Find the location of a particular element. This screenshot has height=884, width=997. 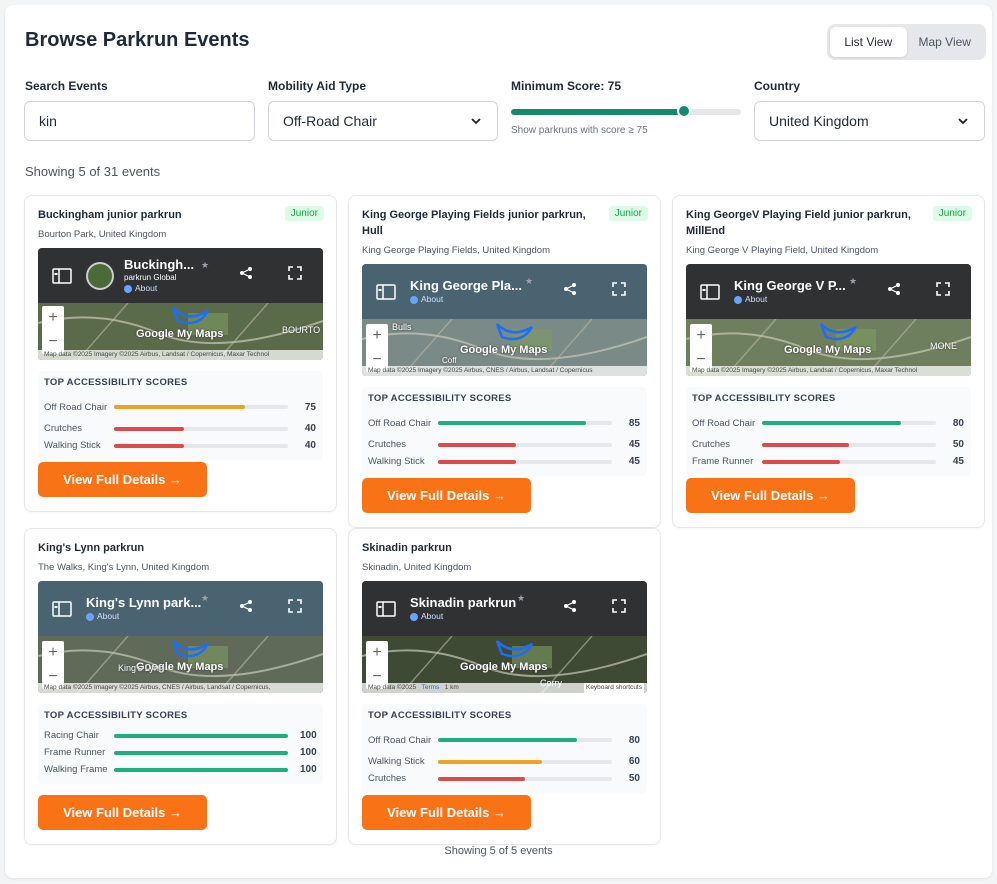

score-value: 75 is located at coordinates (310, 407).